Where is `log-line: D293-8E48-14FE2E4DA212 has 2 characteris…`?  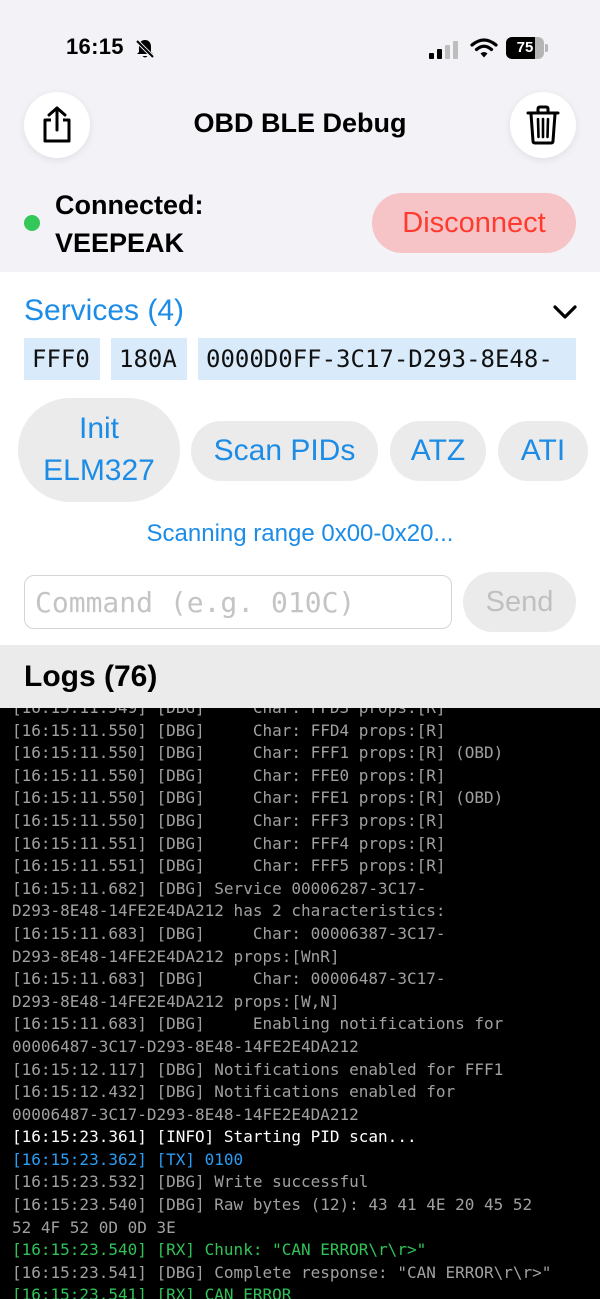 log-line: D293-8E48-14FE2E4DA212 has 2 characteris… is located at coordinates (229, 911).